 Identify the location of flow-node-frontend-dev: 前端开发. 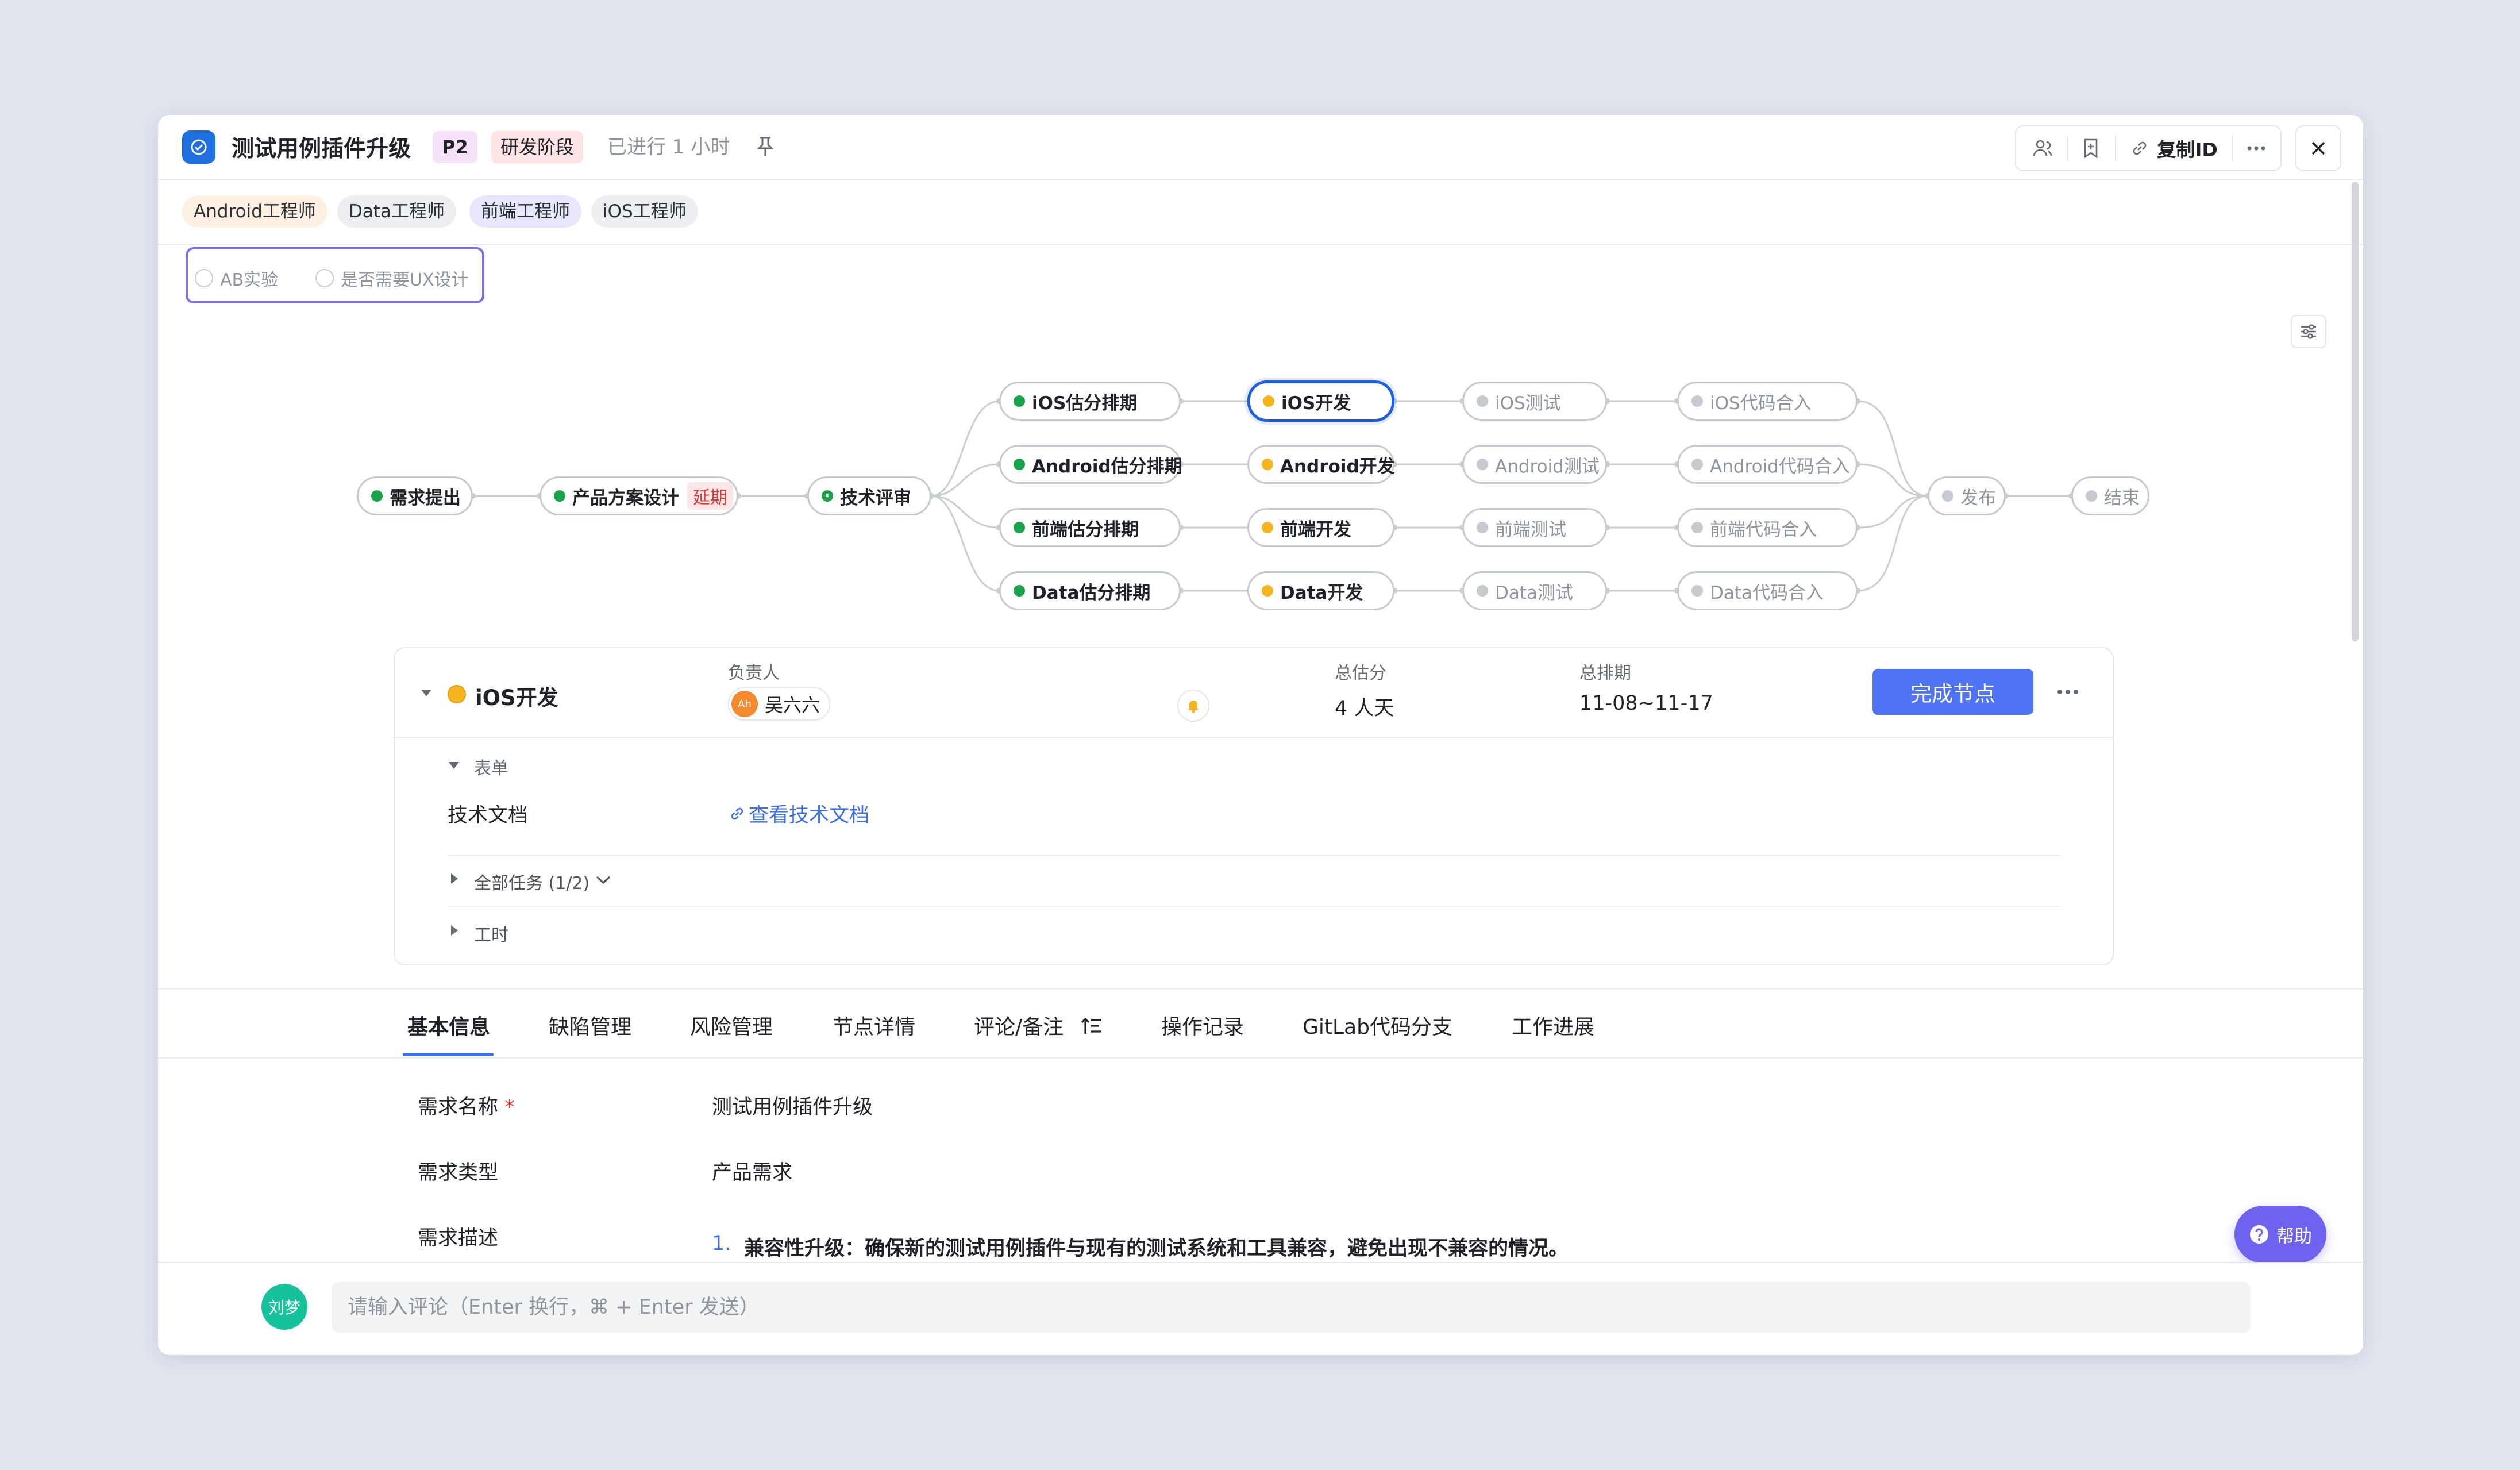
(1321, 527).